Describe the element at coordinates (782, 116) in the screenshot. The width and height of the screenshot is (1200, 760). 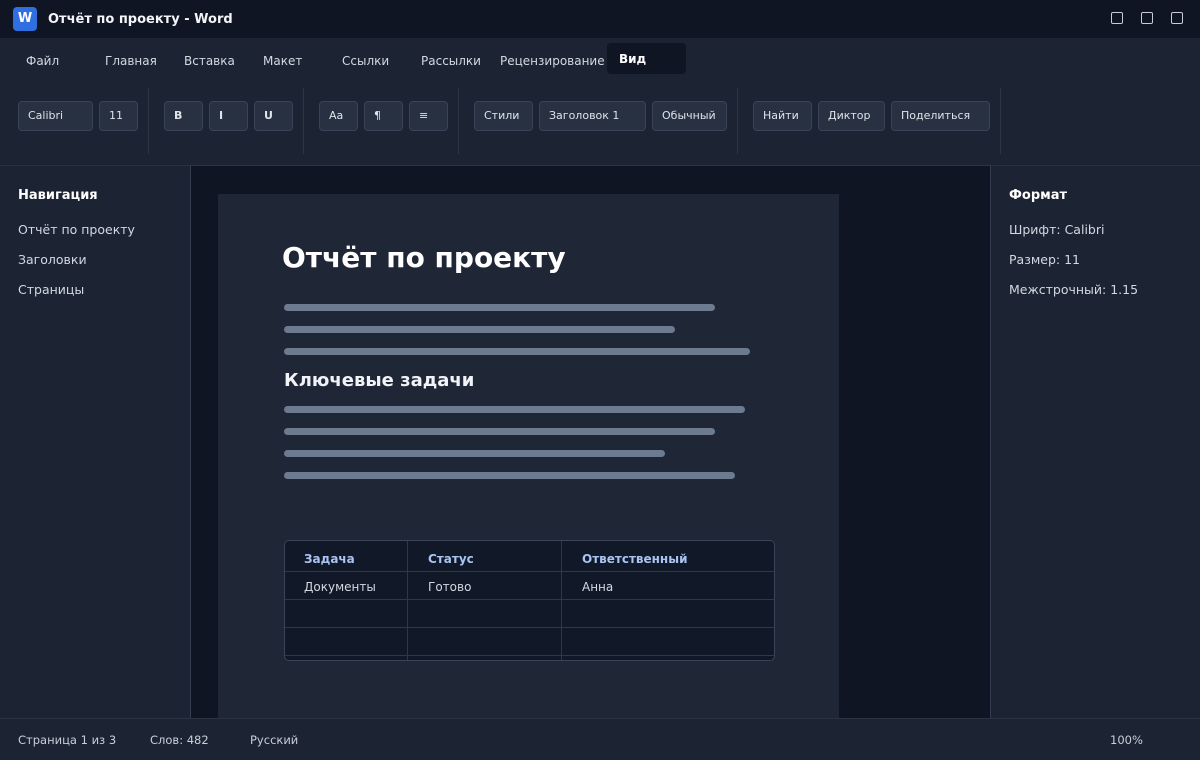
I see `find-button: Найти` at that location.